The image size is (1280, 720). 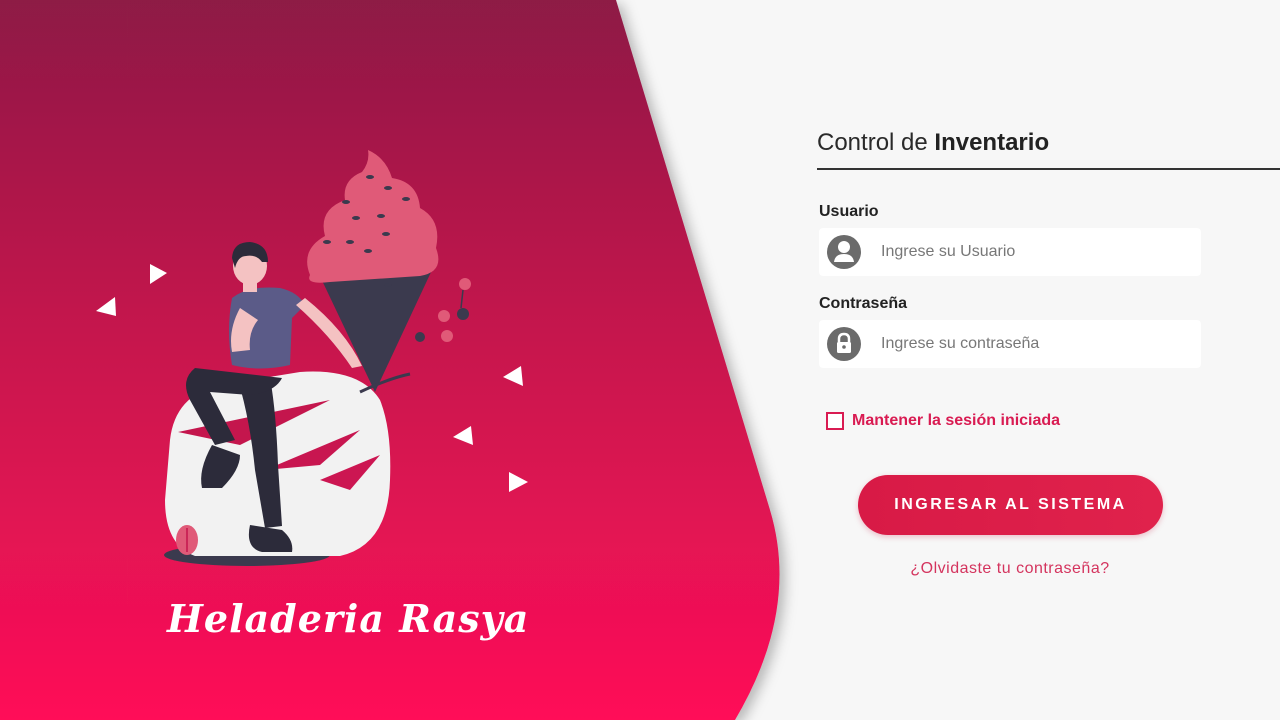 I want to click on form-heading: Control de Inventario, so click(x=1048, y=144).